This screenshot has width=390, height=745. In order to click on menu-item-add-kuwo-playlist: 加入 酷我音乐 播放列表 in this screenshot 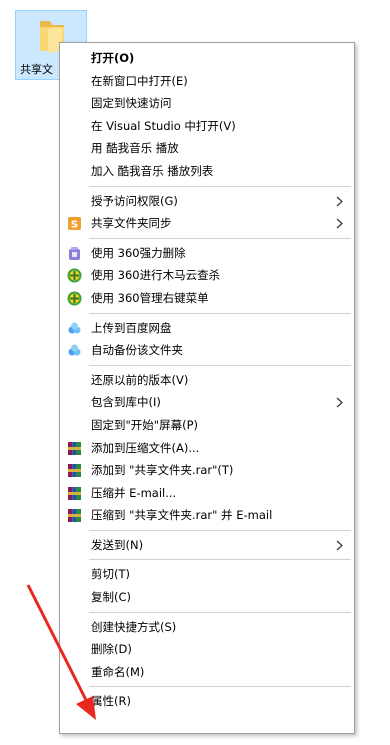, I will do `click(207, 171)`.